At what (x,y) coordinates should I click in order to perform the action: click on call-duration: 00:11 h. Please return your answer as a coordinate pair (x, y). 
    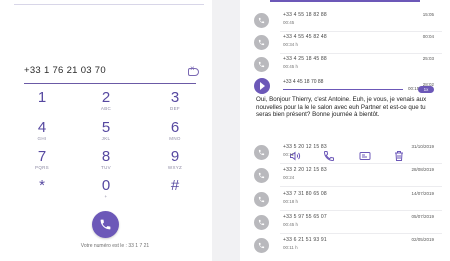
    Looking at the image, I should click on (290, 247).